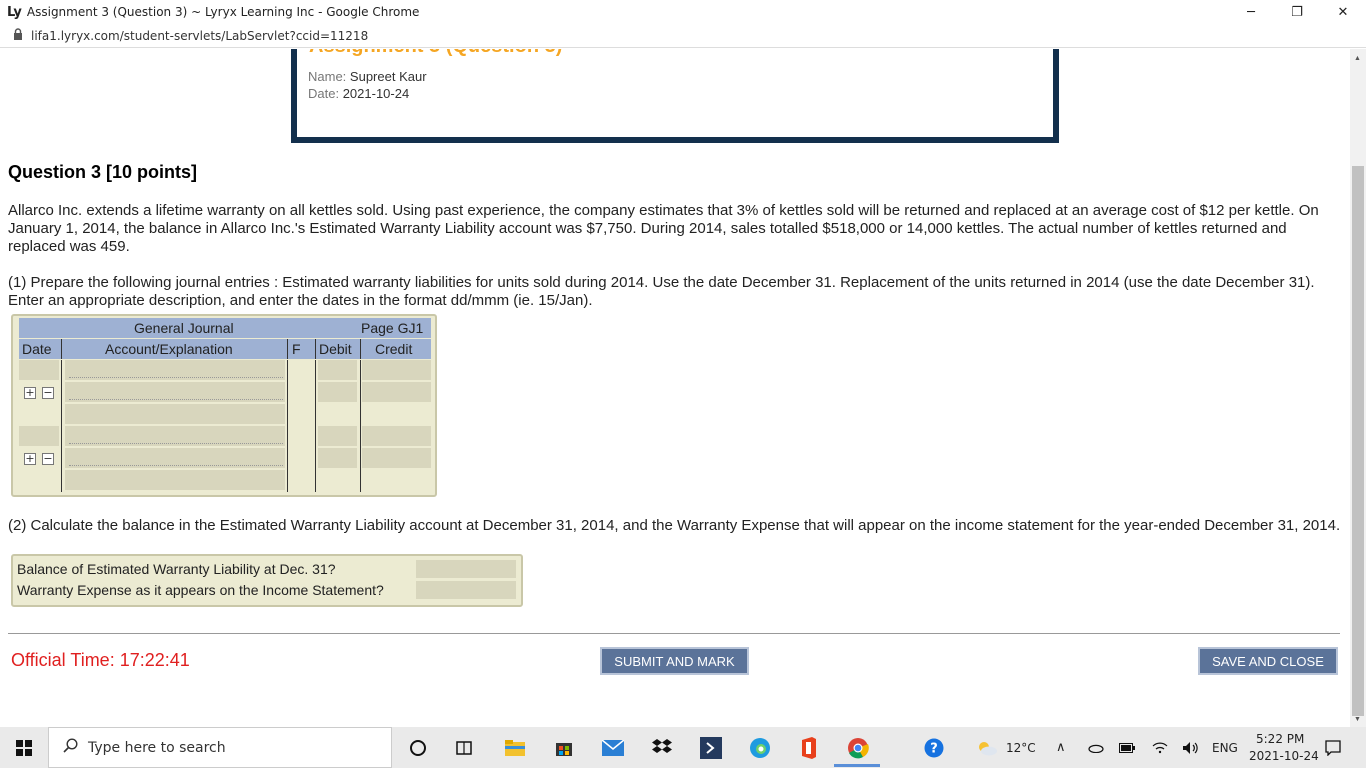 Image resolution: width=1366 pixels, height=768 pixels. What do you see at coordinates (418, 748) in the screenshot?
I see `cortana-icon` at bounding box center [418, 748].